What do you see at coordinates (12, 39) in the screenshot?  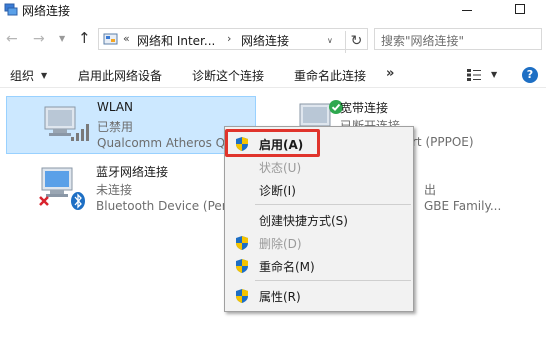 I see `back-arrow-icon: ←` at bounding box center [12, 39].